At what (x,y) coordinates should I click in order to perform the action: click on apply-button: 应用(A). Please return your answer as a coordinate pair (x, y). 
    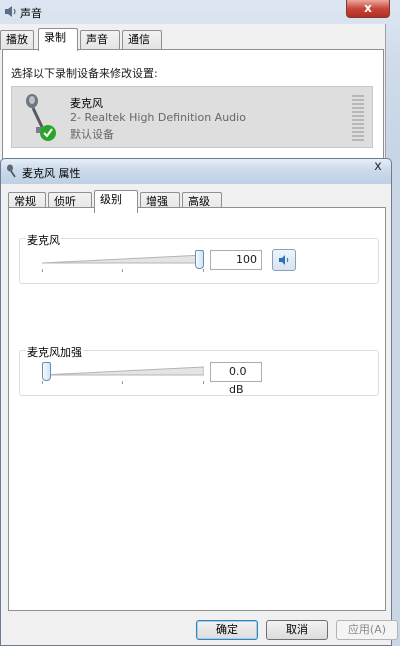
    Looking at the image, I should click on (367, 630).